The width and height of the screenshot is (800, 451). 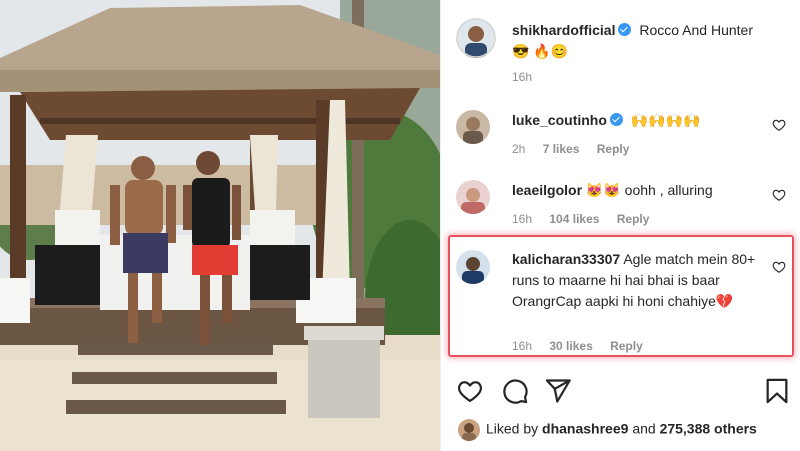 I want to click on post-action-bar, so click(x=624, y=391).